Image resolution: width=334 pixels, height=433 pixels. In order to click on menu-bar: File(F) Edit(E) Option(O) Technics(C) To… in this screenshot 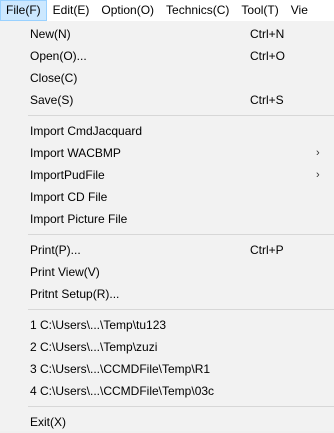, I will do `click(167, 10)`.